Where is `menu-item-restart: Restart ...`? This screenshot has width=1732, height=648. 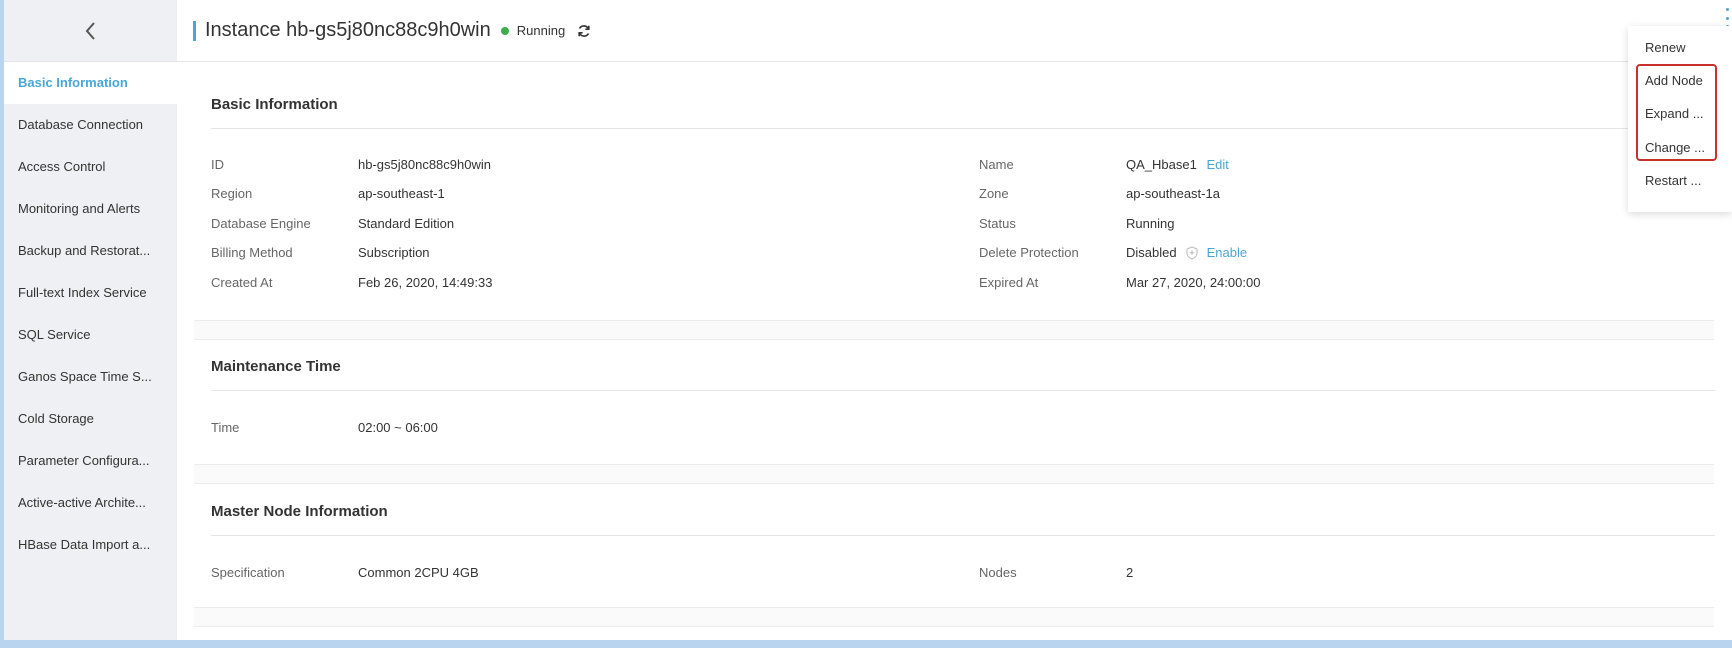 menu-item-restart: Restart ... is located at coordinates (1685, 180).